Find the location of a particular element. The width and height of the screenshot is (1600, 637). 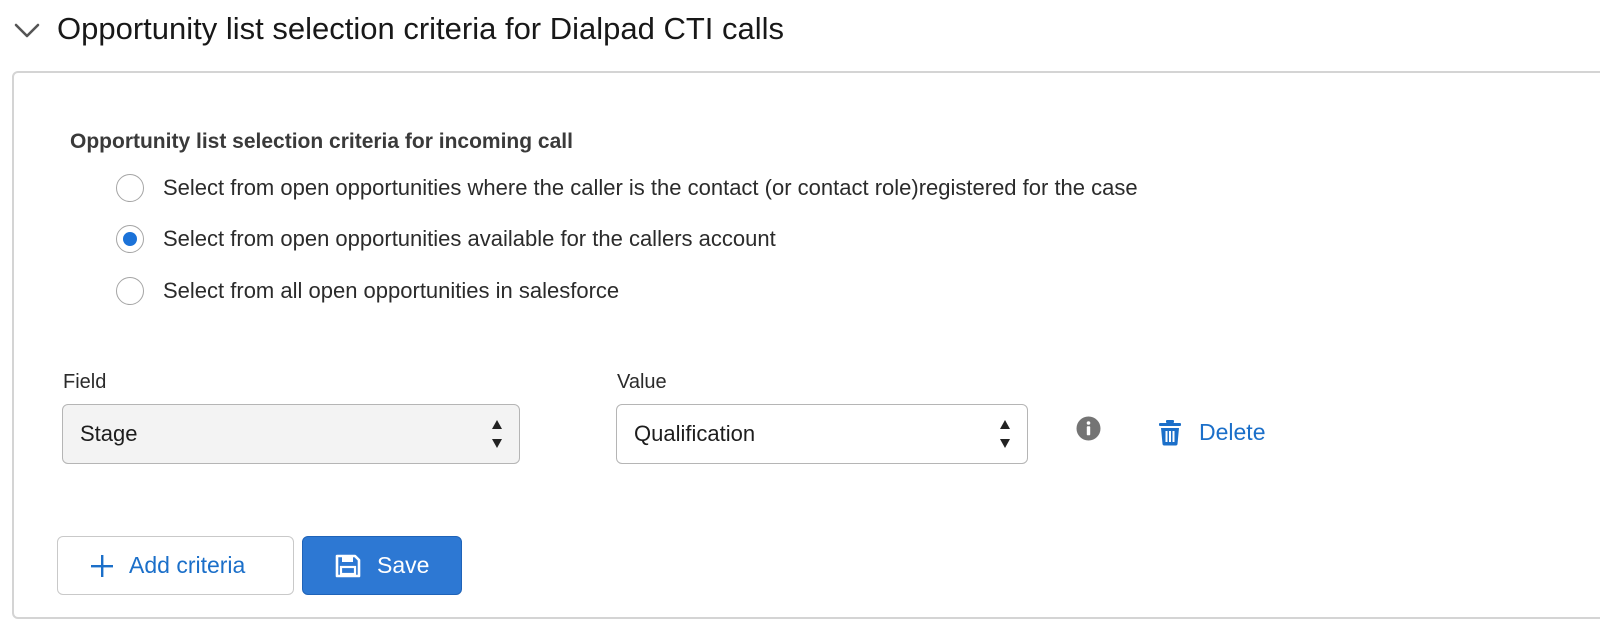

info-icon is located at coordinates (1088, 428).